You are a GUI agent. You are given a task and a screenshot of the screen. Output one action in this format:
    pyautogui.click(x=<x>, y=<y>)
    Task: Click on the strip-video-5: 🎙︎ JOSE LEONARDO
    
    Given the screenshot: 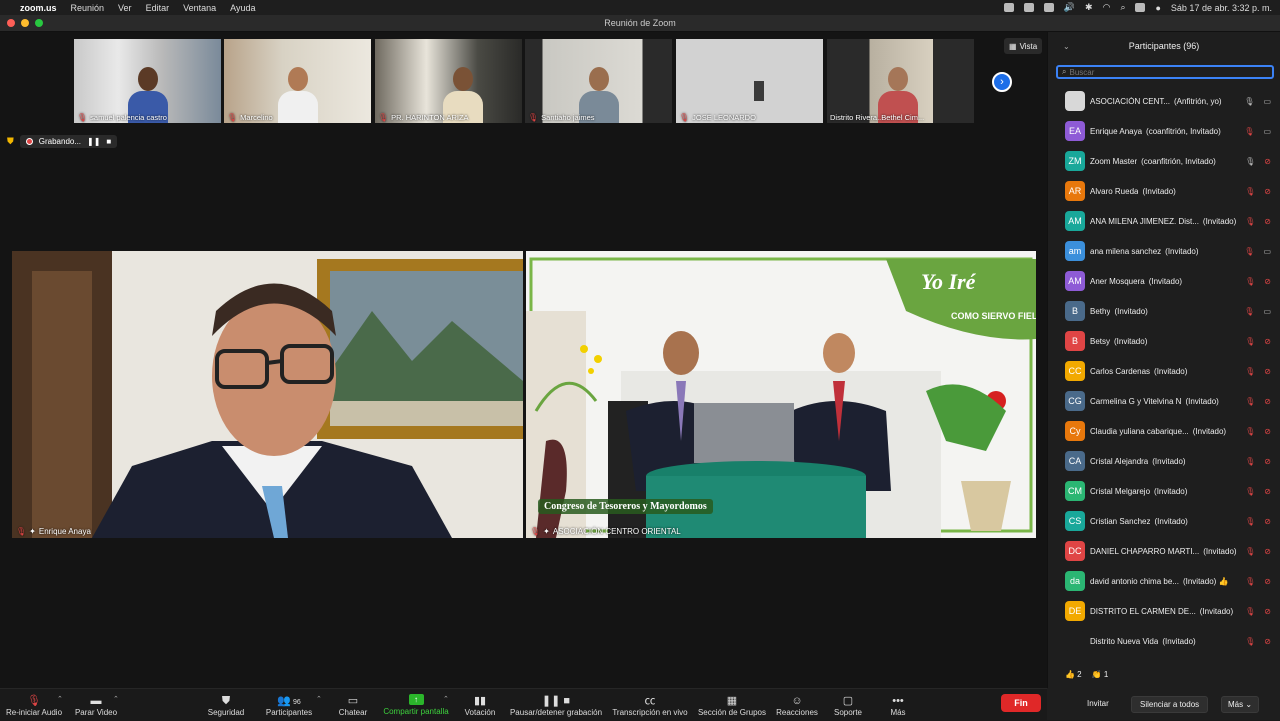 What is the action you would take?
    pyautogui.click(x=749, y=81)
    